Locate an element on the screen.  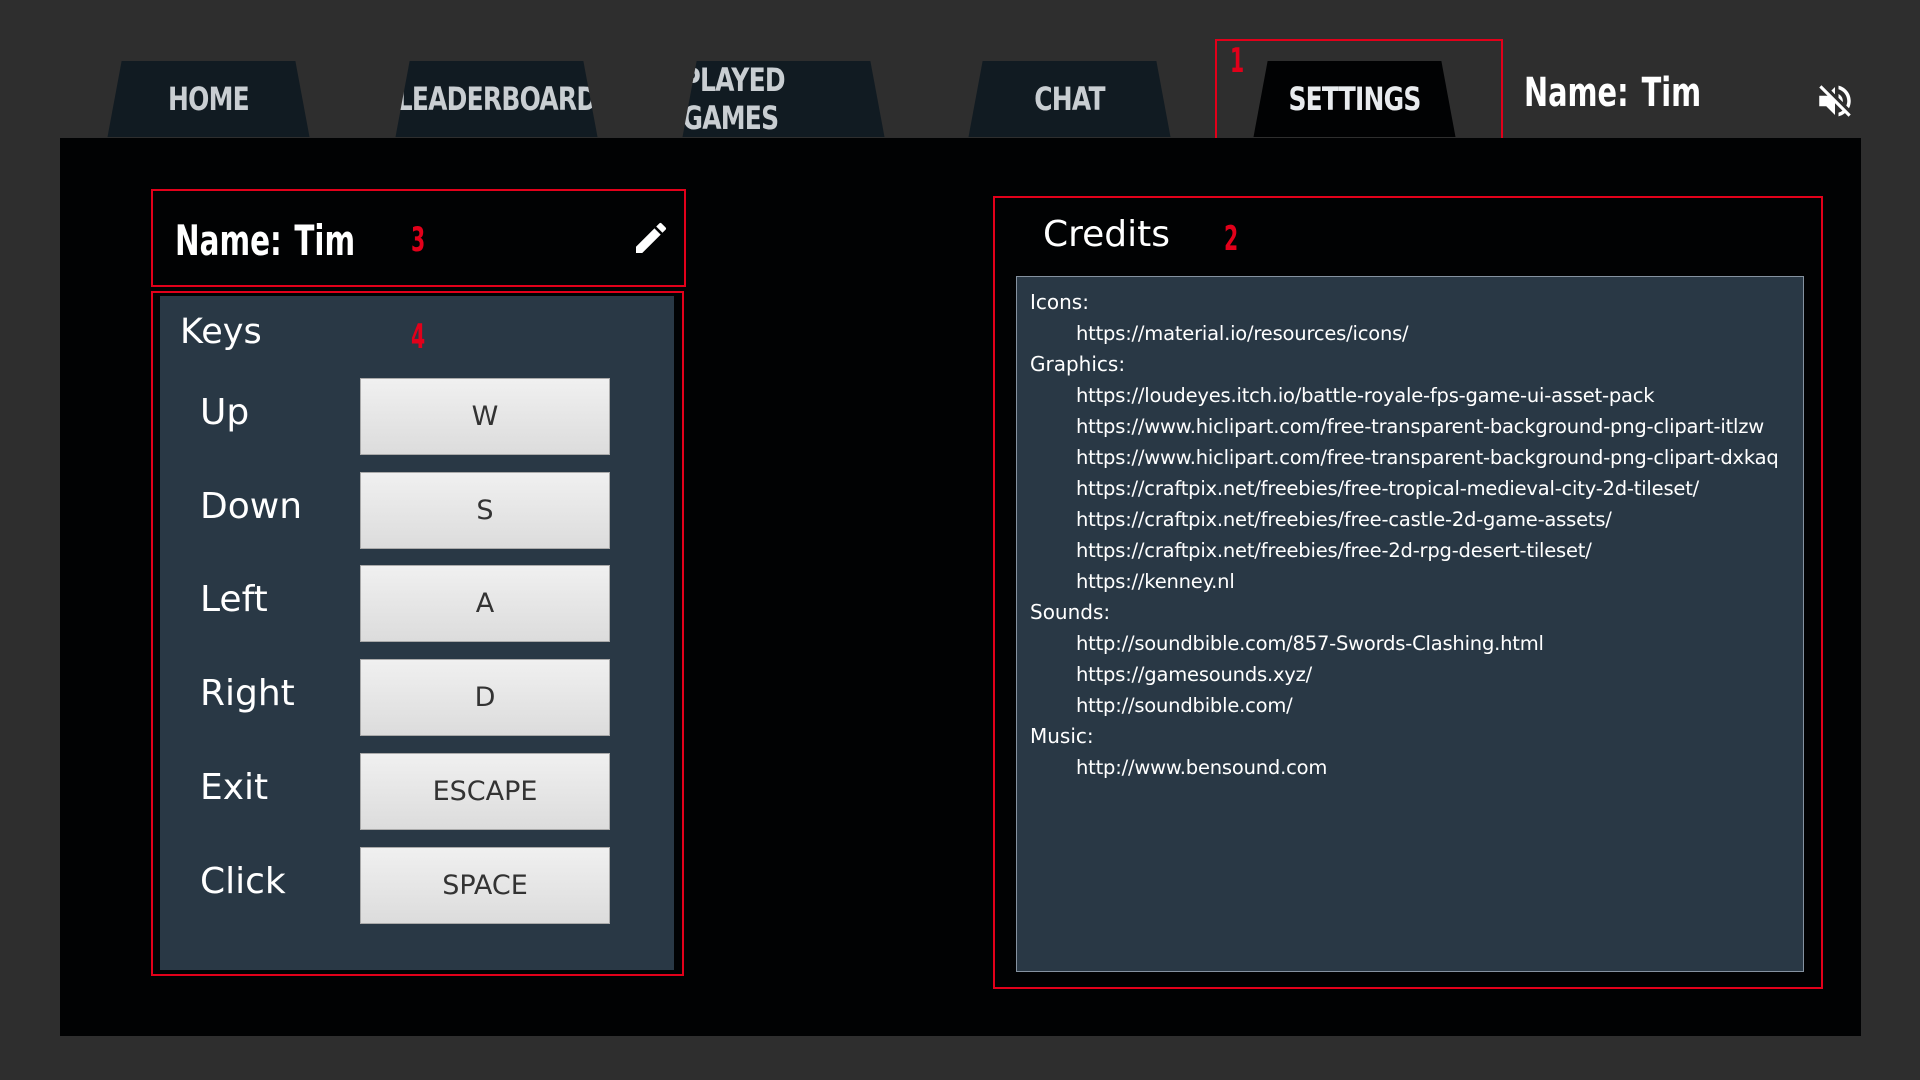
edit-name-button is located at coordinates (651, 238).